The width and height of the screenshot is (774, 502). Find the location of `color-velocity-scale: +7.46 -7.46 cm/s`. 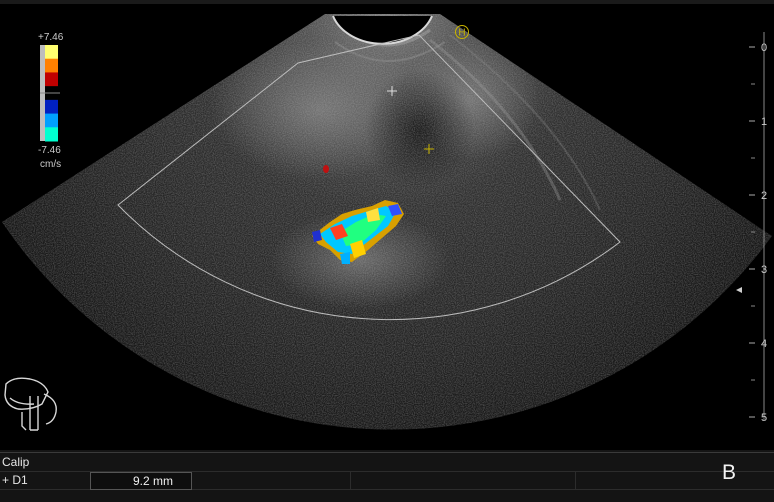

color-velocity-scale: +7.46 -7.46 cm/s is located at coordinates (51, 101).